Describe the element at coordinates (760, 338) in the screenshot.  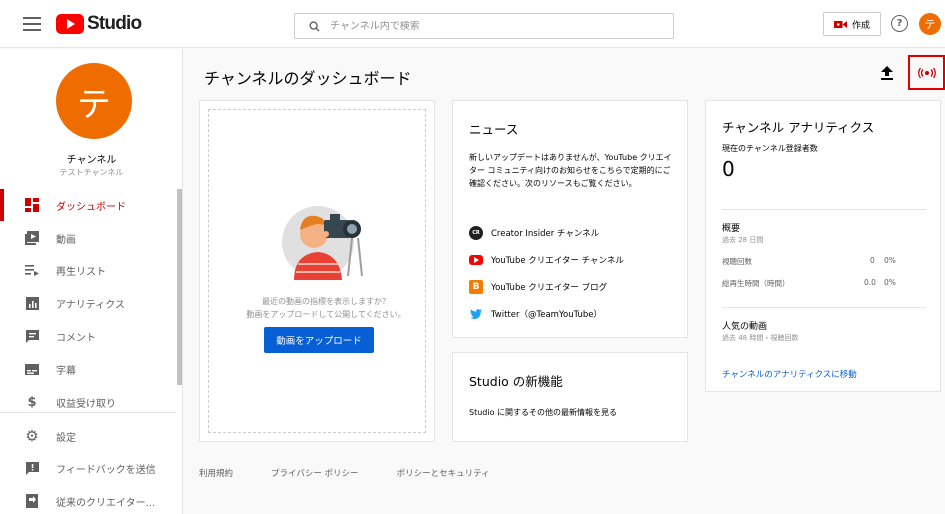
I see `popular-videos-period: 過去 48 時間・視聴回数` at that location.